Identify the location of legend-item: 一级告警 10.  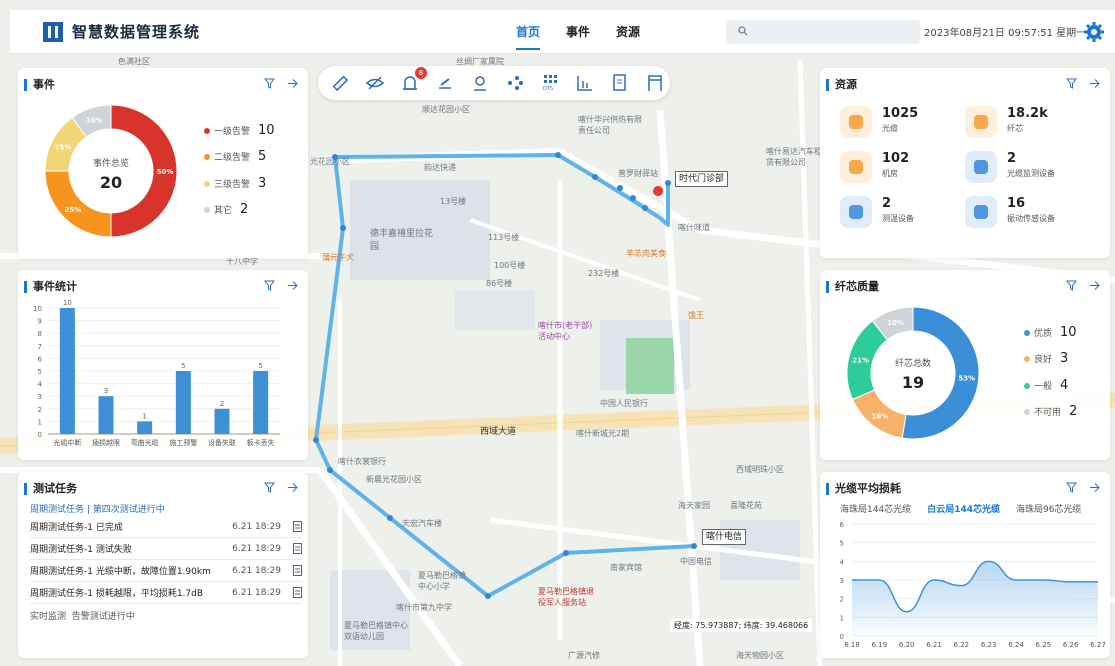
(239, 130).